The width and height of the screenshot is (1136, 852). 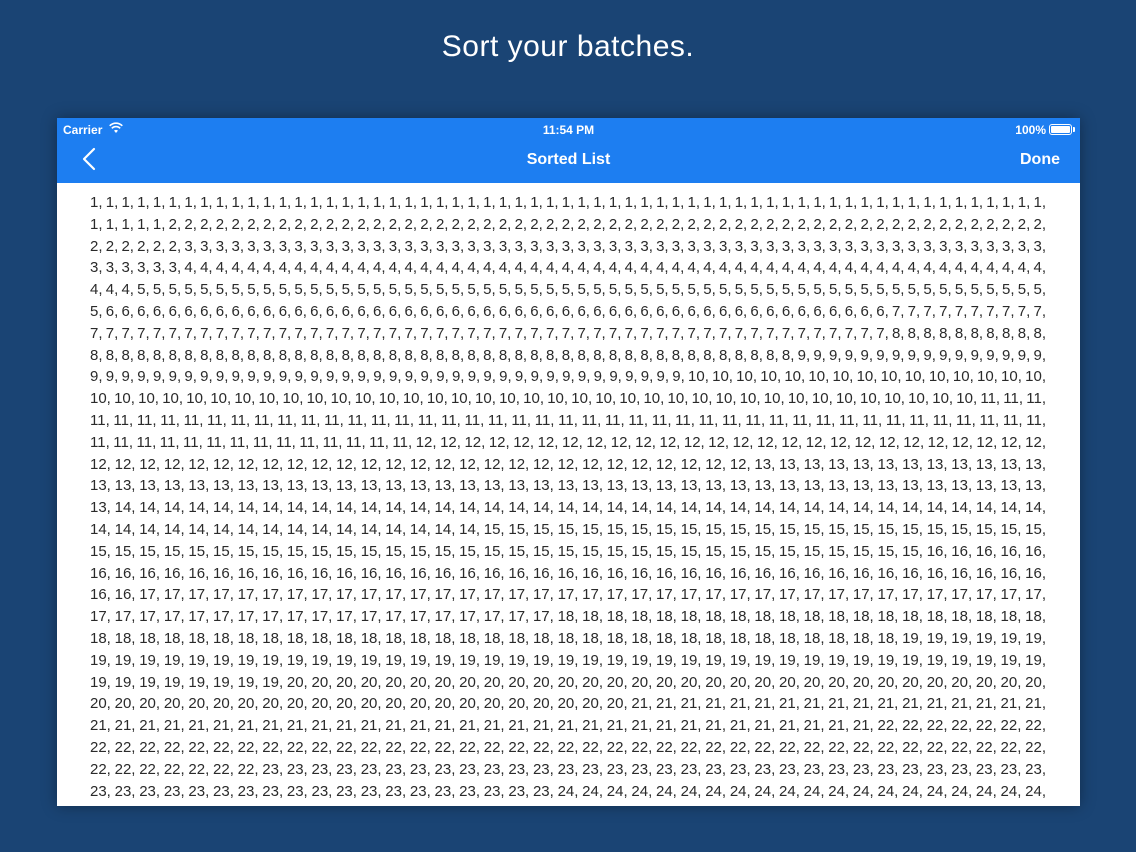 I want to click on battery-icon, so click(x=1062, y=129).